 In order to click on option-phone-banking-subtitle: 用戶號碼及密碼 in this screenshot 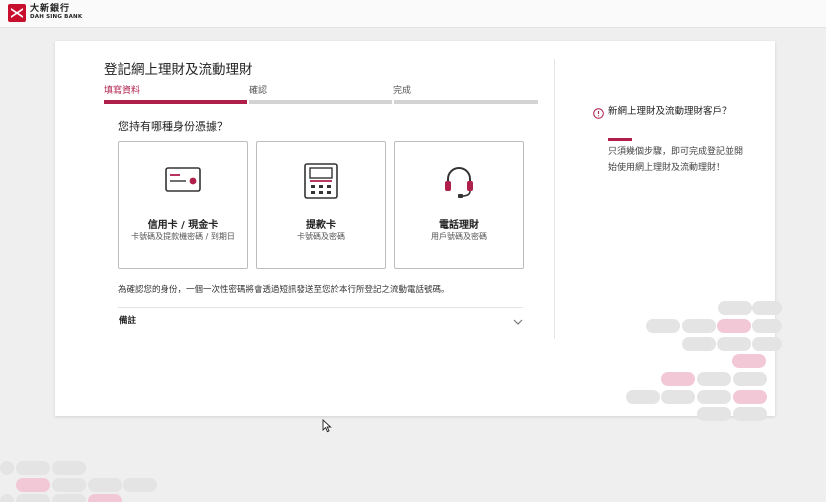, I will do `click(459, 236)`.